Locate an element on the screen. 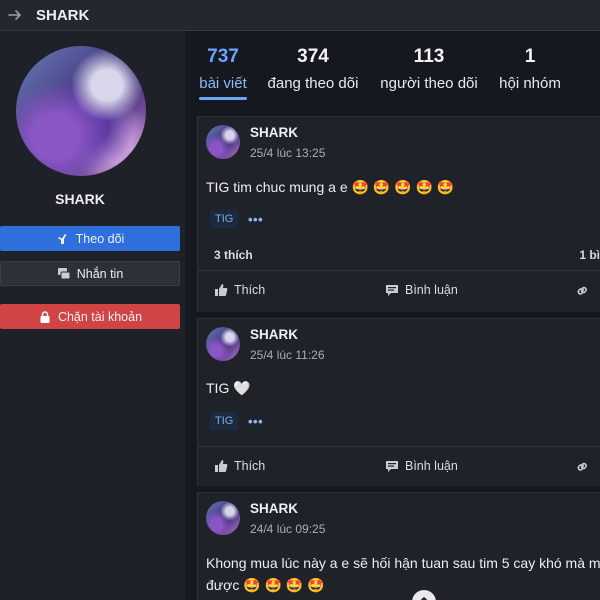 The height and width of the screenshot is (600, 600). post-text: TIG 🤍 is located at coordinates (228, 388).